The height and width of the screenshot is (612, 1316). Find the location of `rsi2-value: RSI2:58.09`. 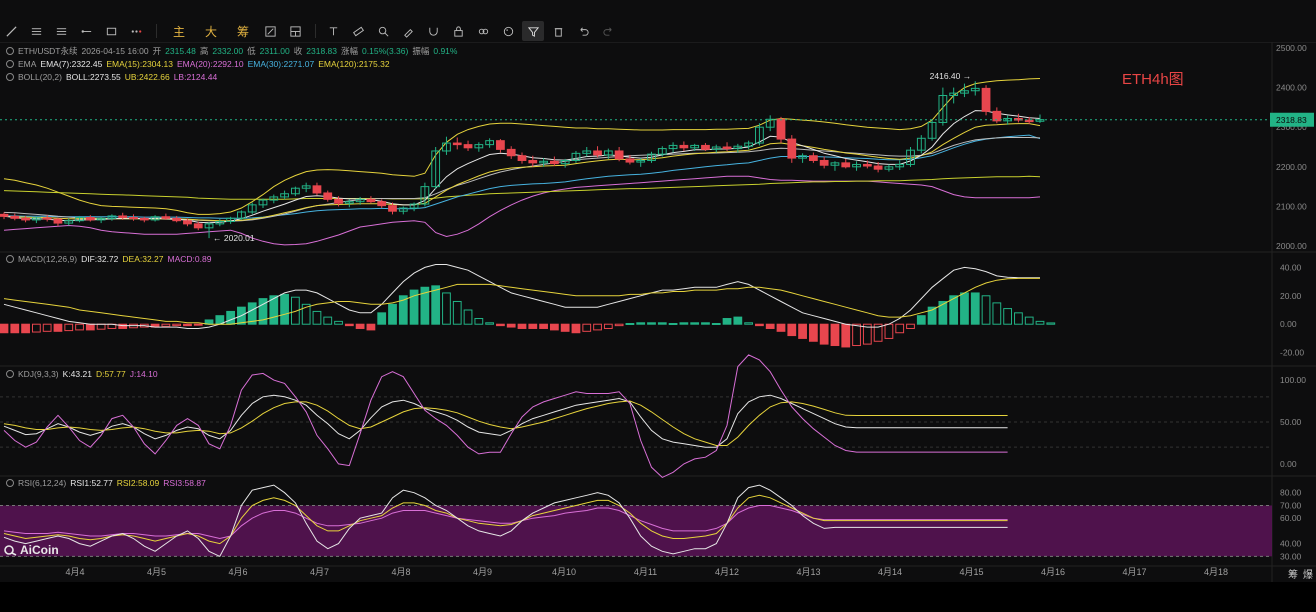

rsi2-value: RSI2:58.09 is located at coordinates (138, 483).